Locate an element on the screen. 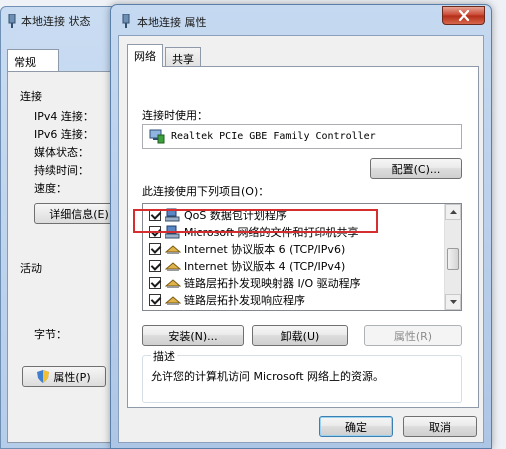 The width and height of the screenshot is (506, 449). items-label: 此连接使用下列项目(O)： is located at coordinates (206, 191).